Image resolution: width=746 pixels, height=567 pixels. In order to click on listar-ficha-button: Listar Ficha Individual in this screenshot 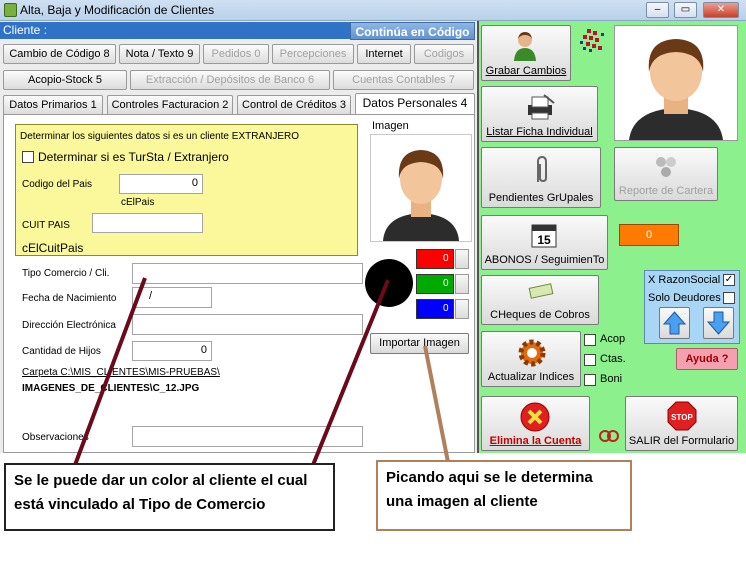, I will do `click(539, 114)`.